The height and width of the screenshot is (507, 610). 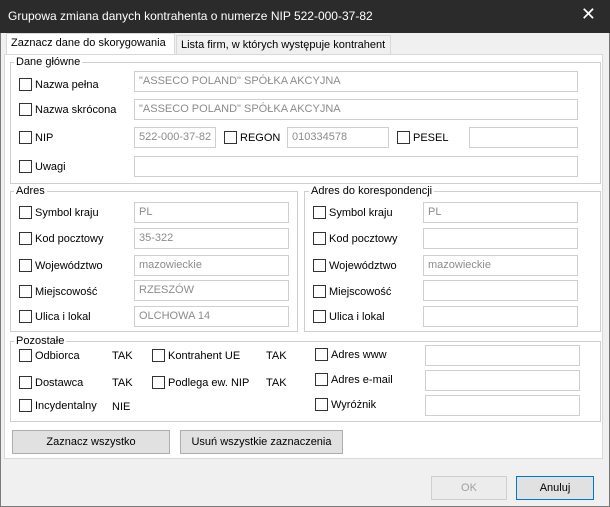 I want to click on wyroznik-label: Wyróżnik, so click(x=354, y=405).